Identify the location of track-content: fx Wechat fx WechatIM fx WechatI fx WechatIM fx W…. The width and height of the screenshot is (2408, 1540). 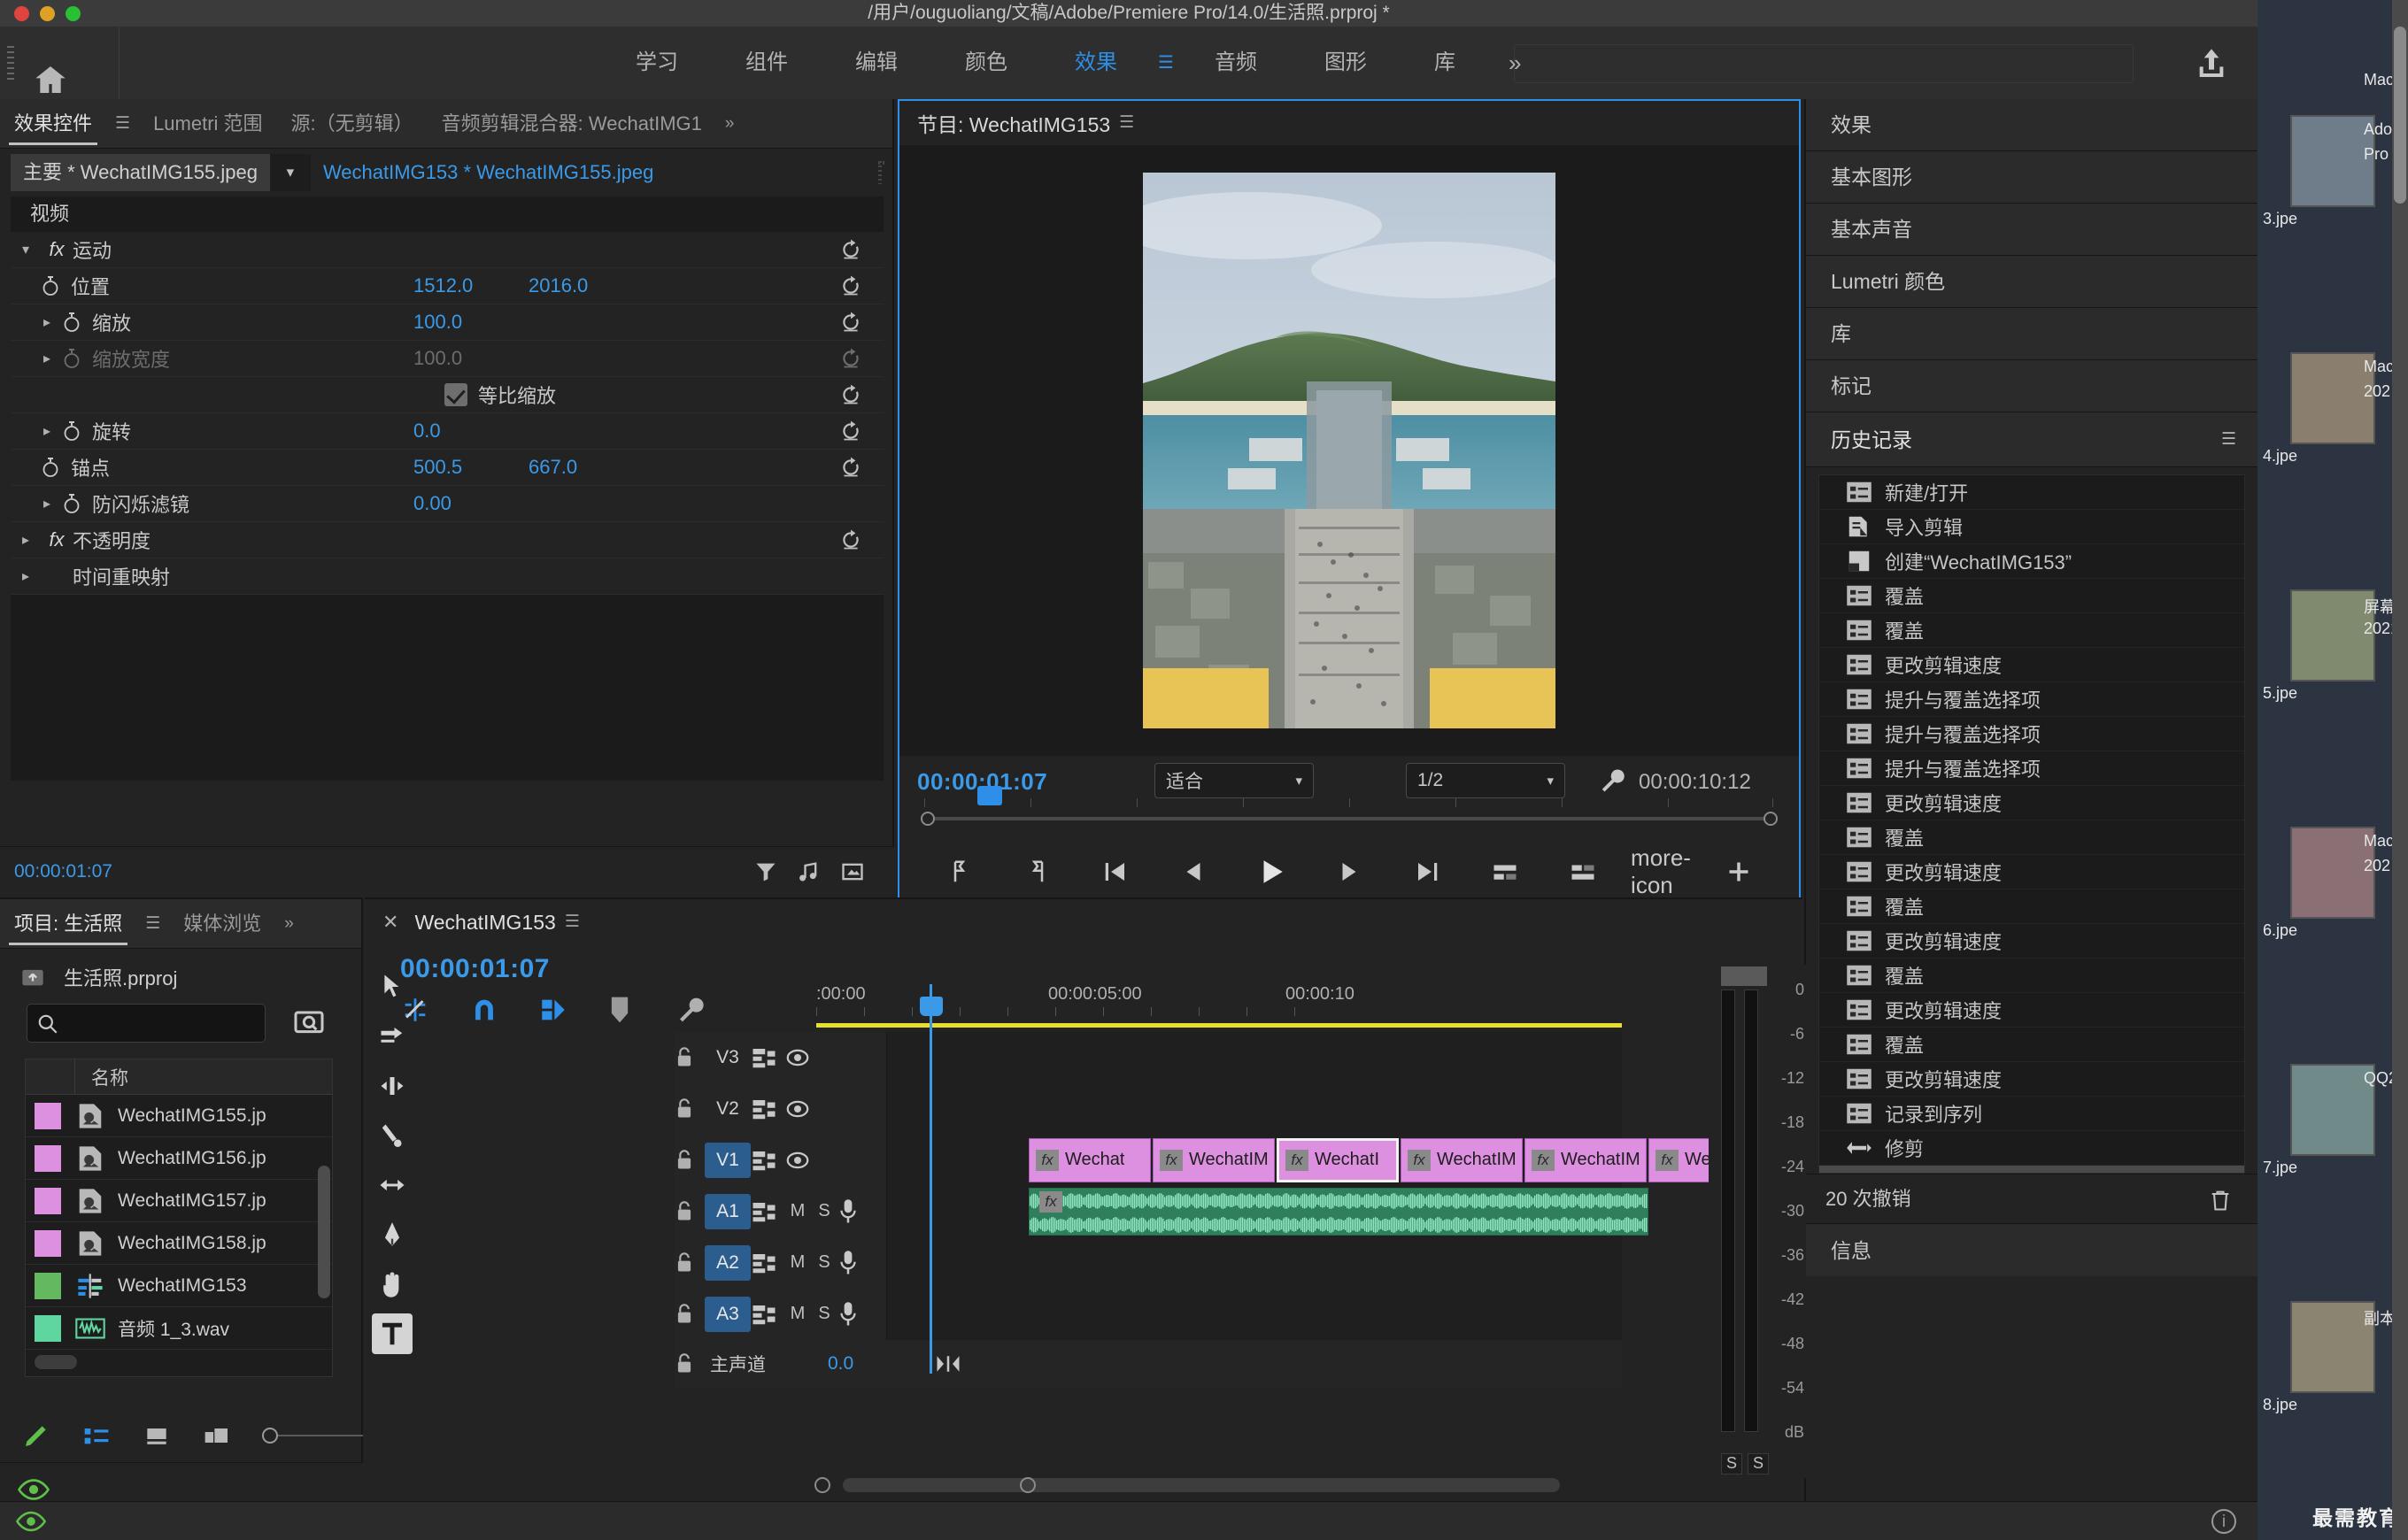
(1329, 1160).